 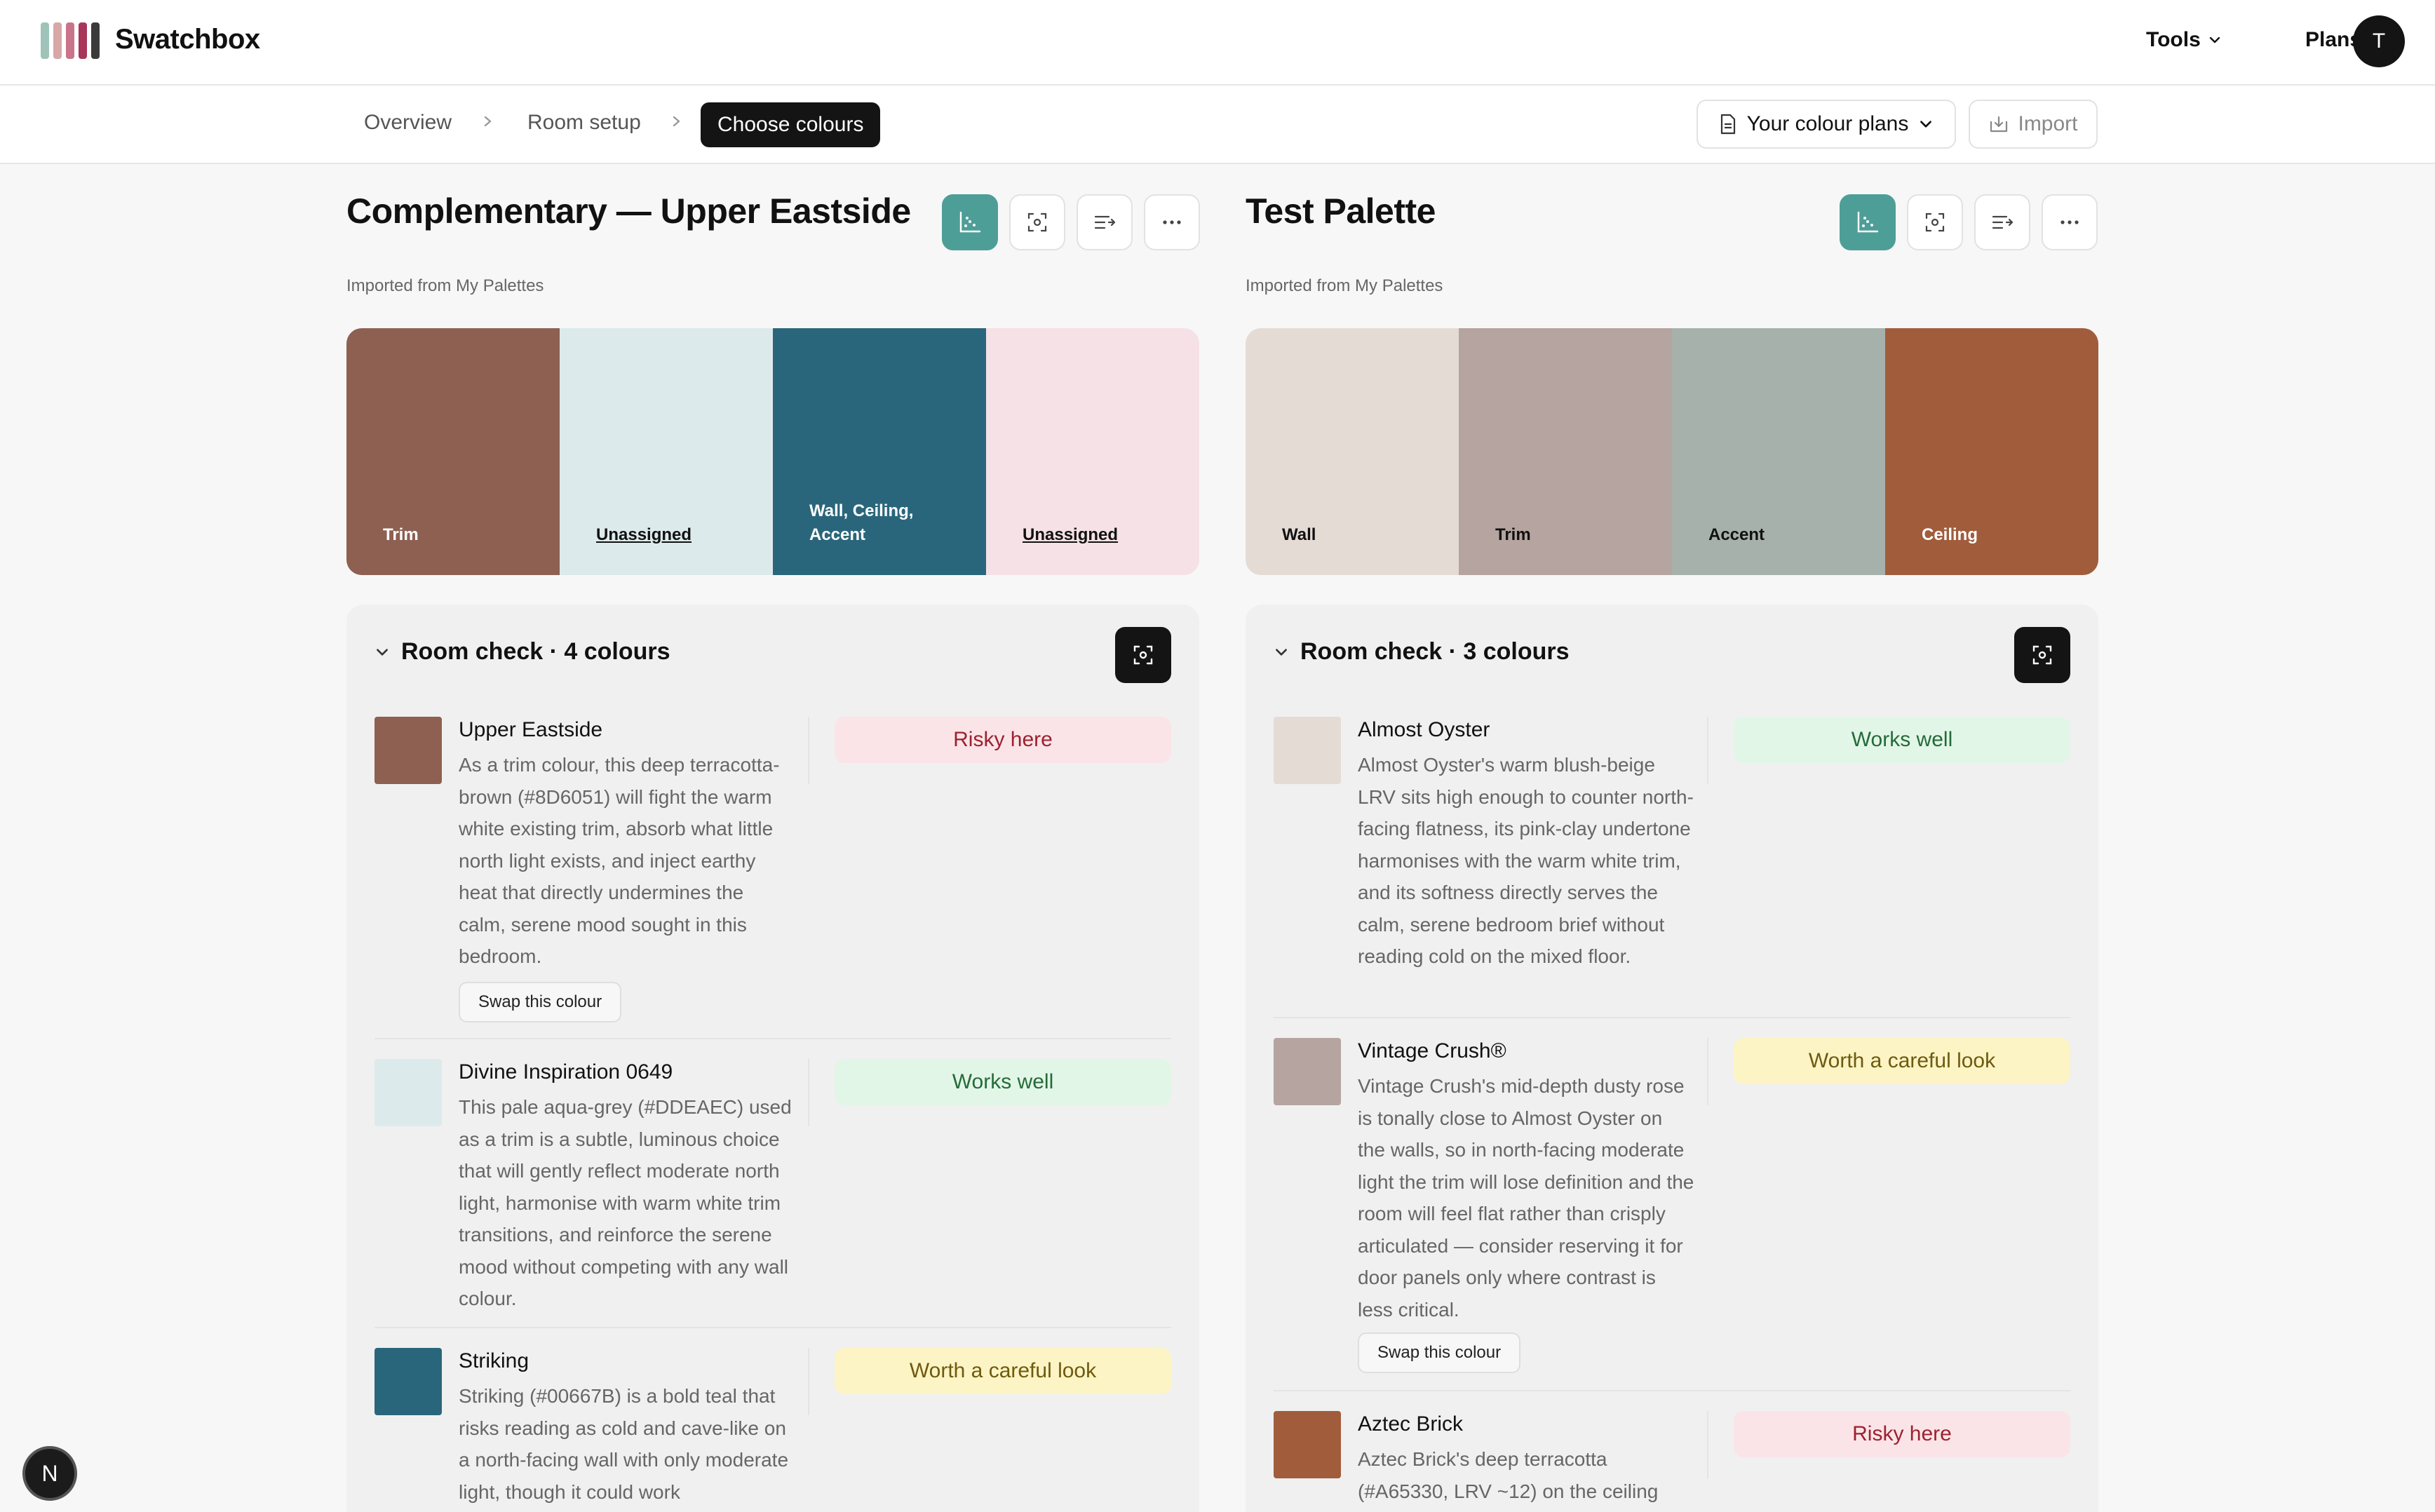 I want to click on colour-name: Divine Inspiration 0649, so click(x=566, y=1072).